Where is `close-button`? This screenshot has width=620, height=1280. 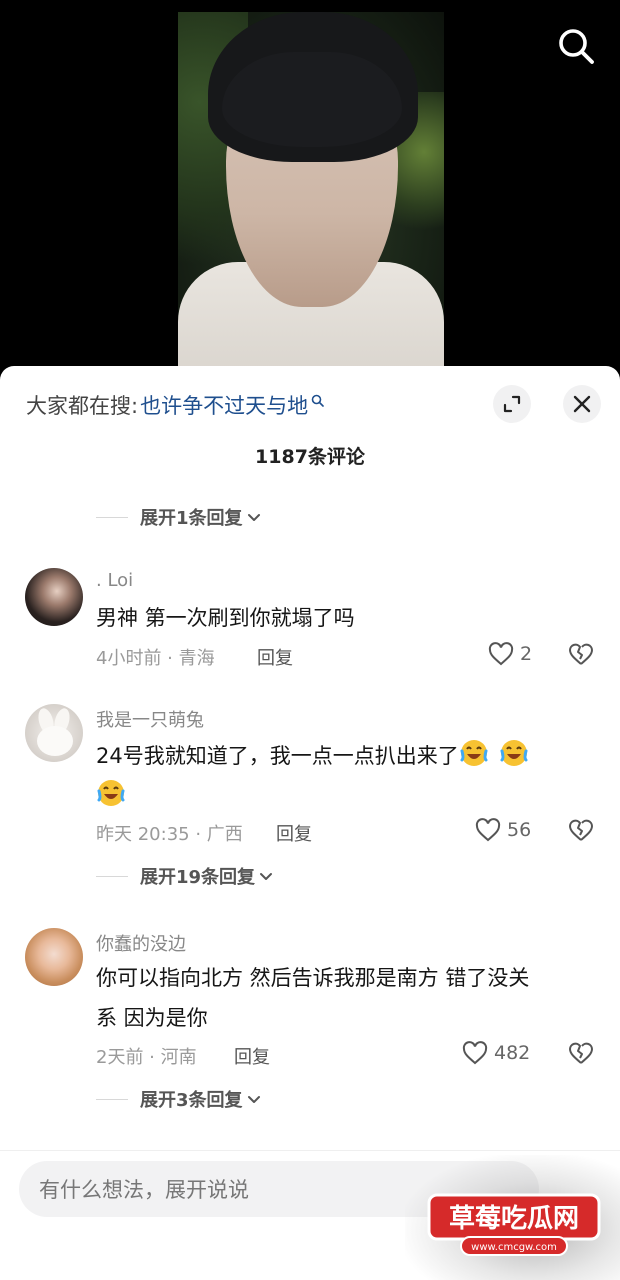
close-button is located at coordinates (582, 404).